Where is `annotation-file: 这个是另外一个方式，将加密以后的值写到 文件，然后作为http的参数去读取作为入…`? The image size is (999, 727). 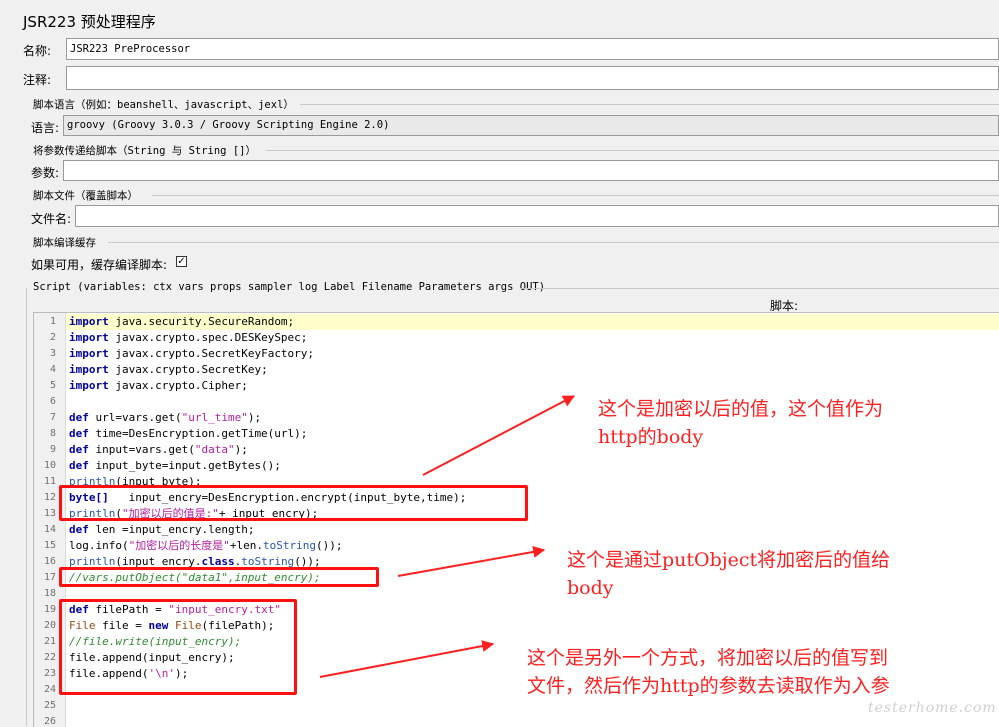 annotation-file: 这个是另外一个方式，将加密以后的值写到 文件，然后作为http的参数去读取作为入… is located at coordinates (708, 672).